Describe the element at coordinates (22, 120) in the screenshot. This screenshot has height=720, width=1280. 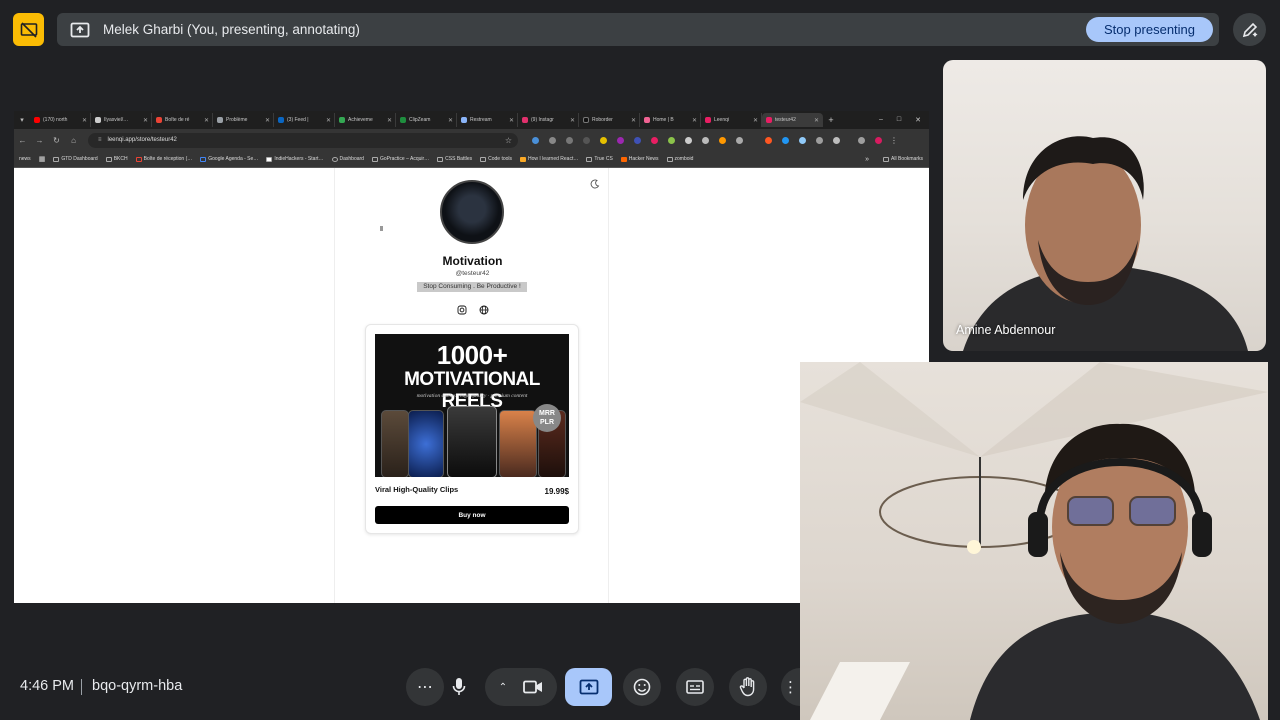
I see `tab-search-icon: ▾` at that location.